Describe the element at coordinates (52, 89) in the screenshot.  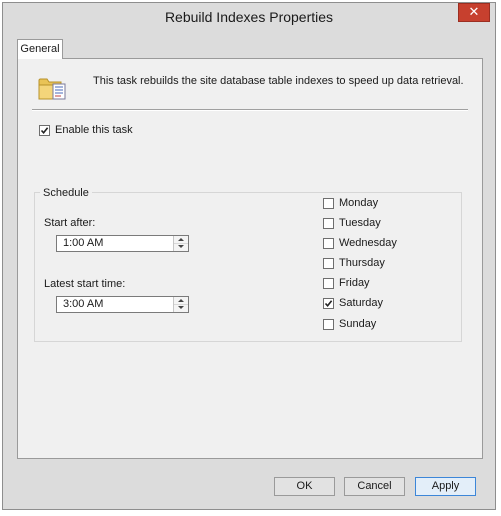
I see `folder-document-icon` at that location.